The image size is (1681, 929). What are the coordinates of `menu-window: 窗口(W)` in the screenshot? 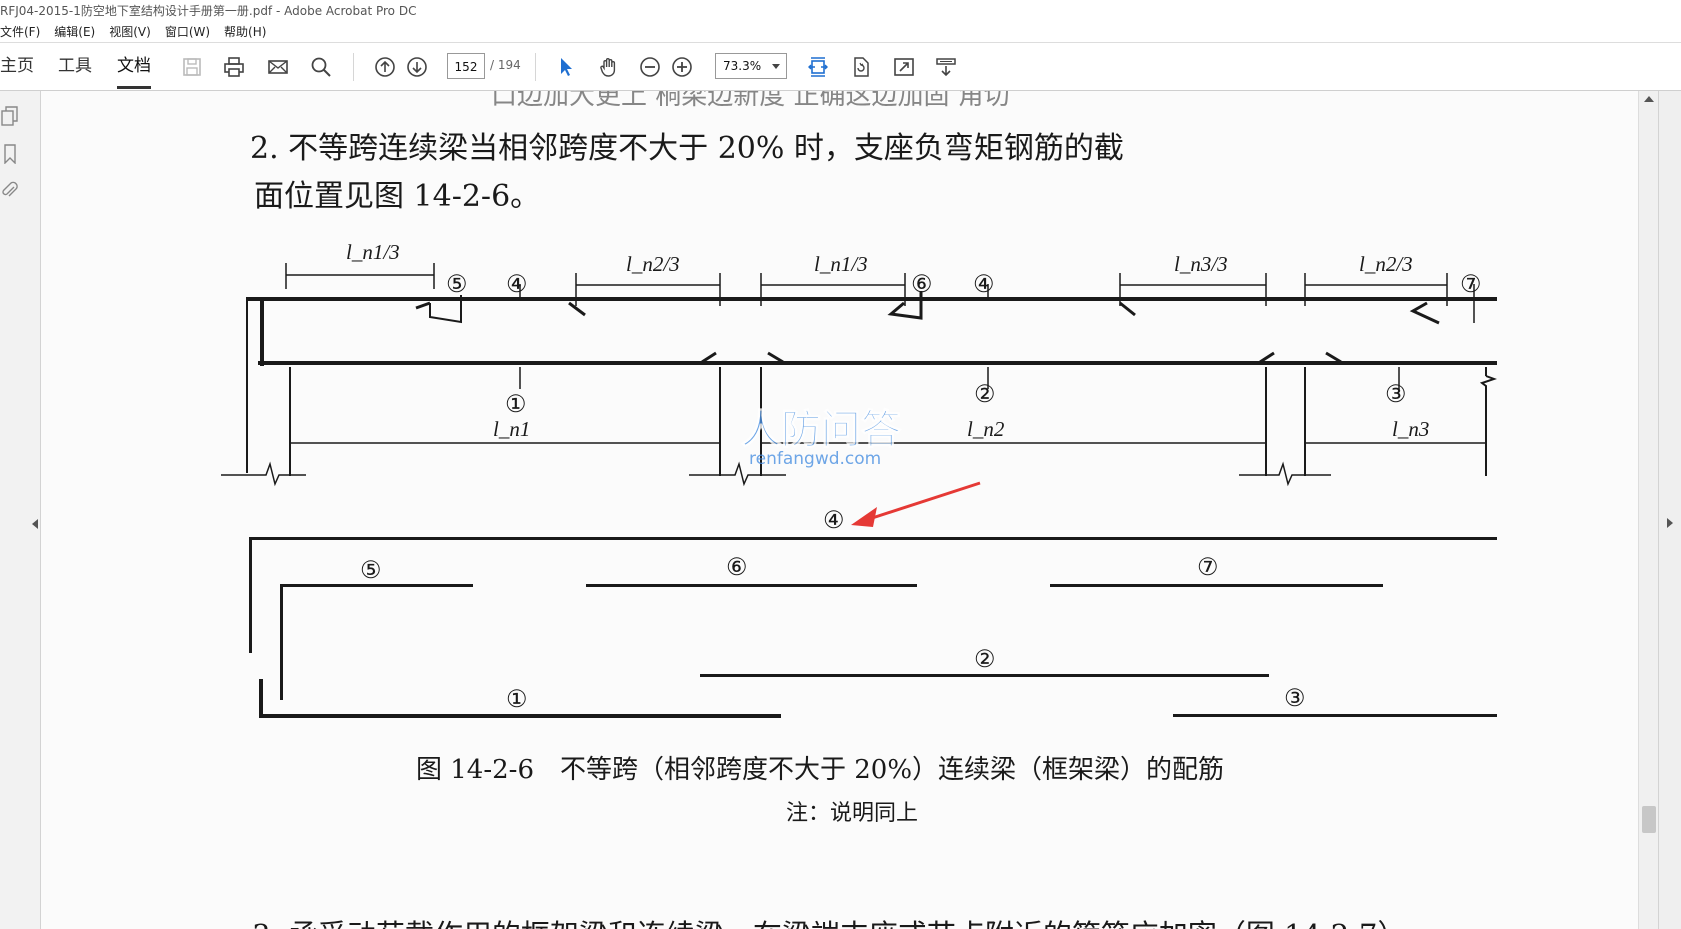 It's located at (187, 32).